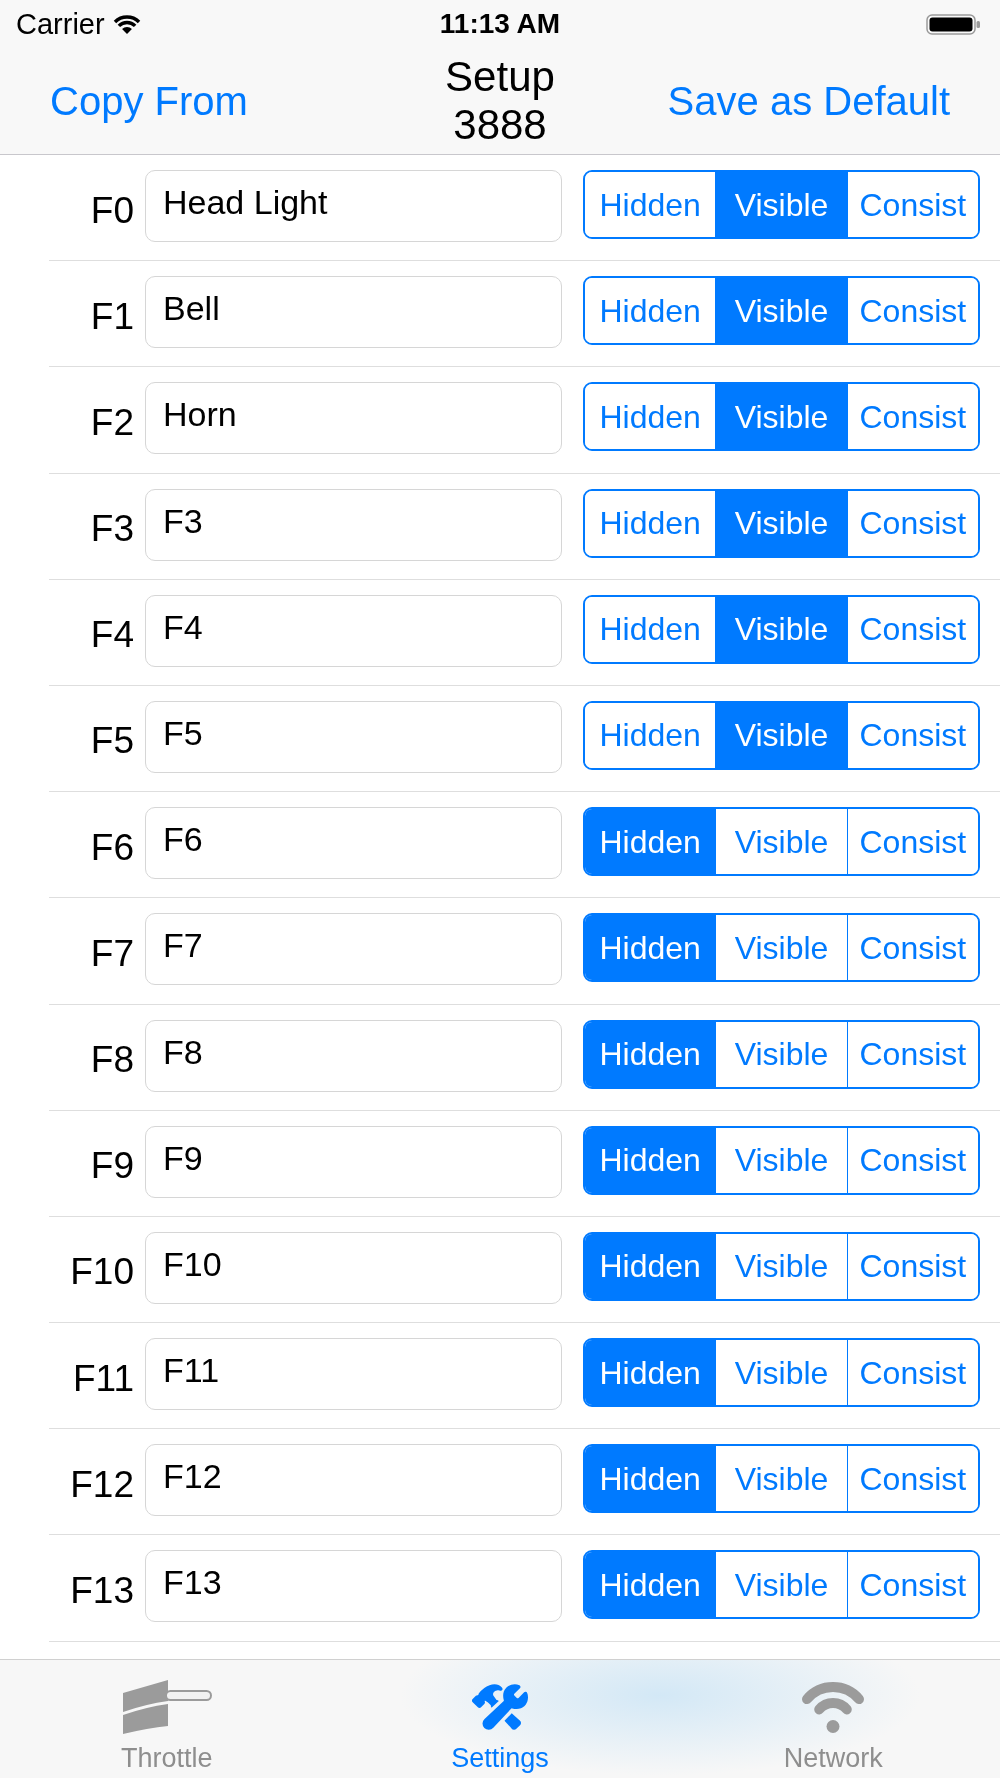  I want to click on text-field: F8, so click(353, 1055).